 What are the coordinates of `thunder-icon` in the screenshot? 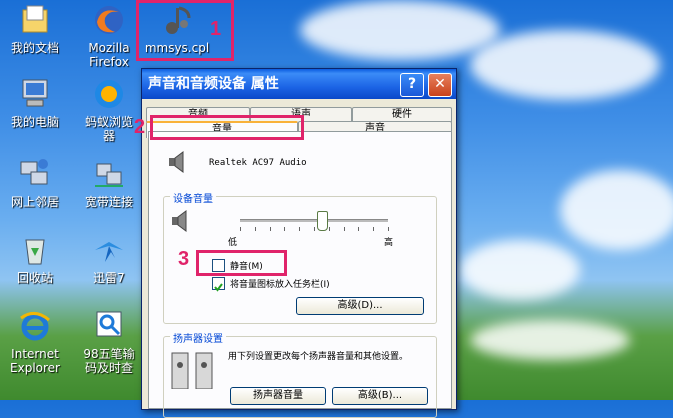 It's located at (109, 250).